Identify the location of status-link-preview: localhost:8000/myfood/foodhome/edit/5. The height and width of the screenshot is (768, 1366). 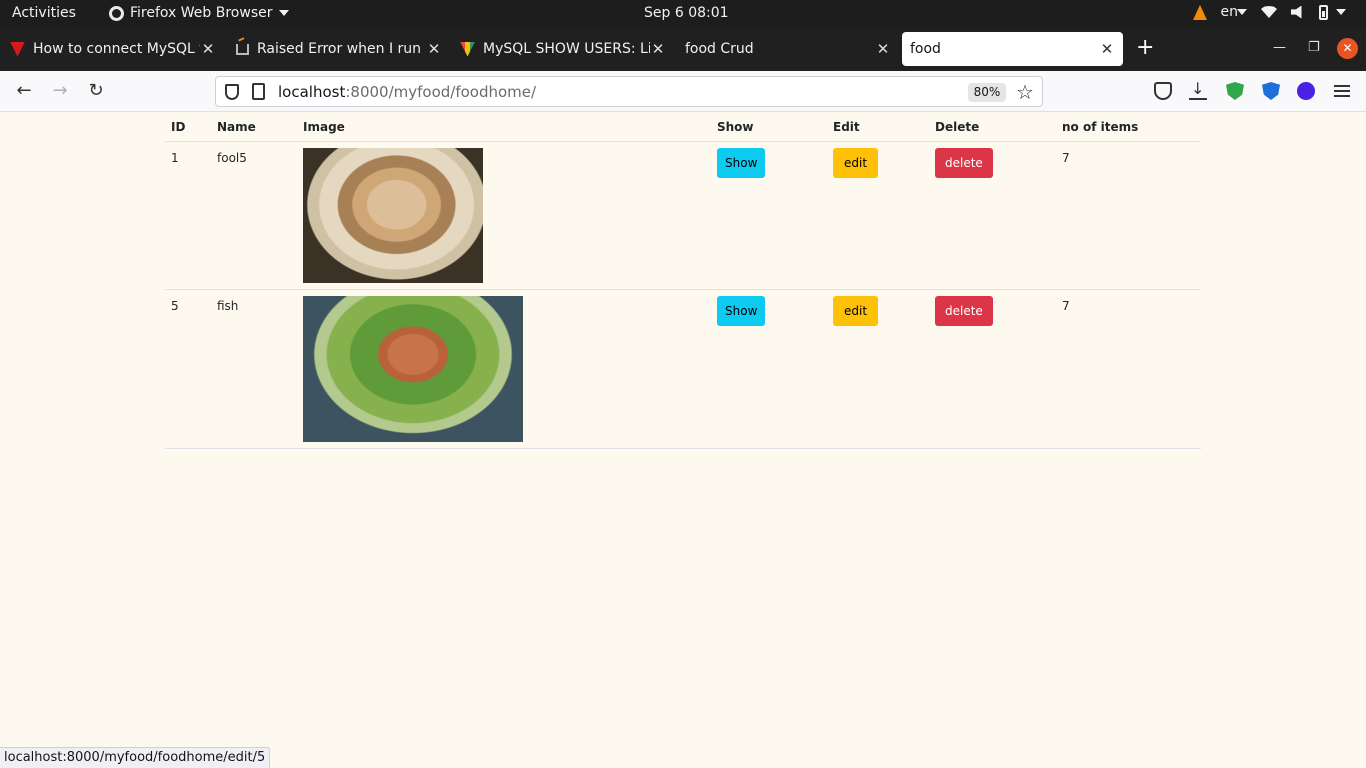
(135, 757).